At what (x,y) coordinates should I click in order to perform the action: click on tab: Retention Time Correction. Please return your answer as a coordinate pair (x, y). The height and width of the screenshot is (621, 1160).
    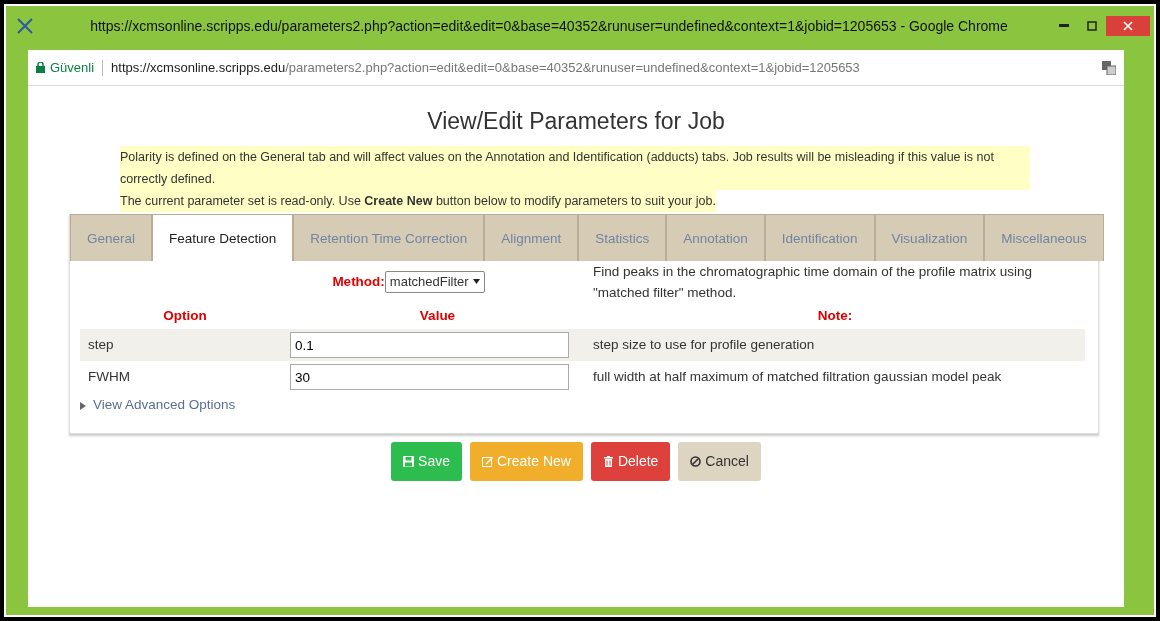
    Looking at the image, I should click on (389, 237).